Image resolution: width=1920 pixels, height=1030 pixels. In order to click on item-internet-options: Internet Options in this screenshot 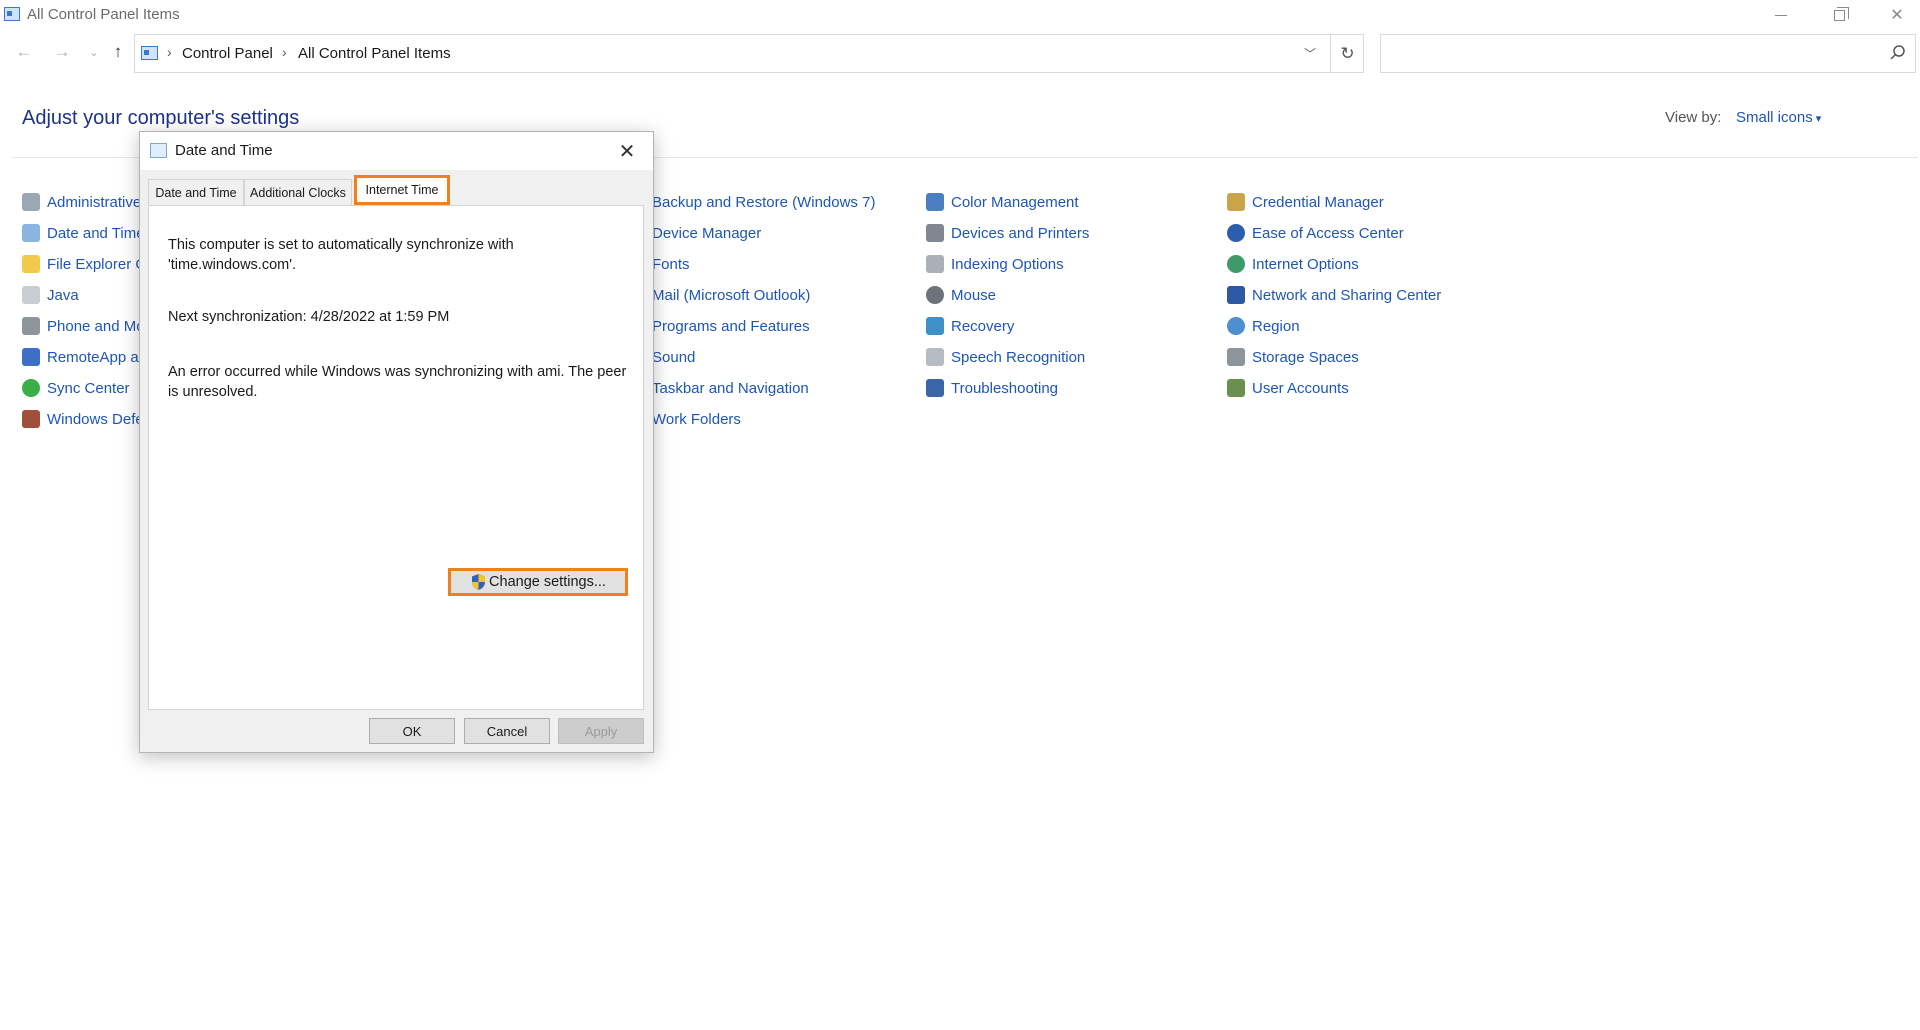, I will do `click(1293, 264)`.